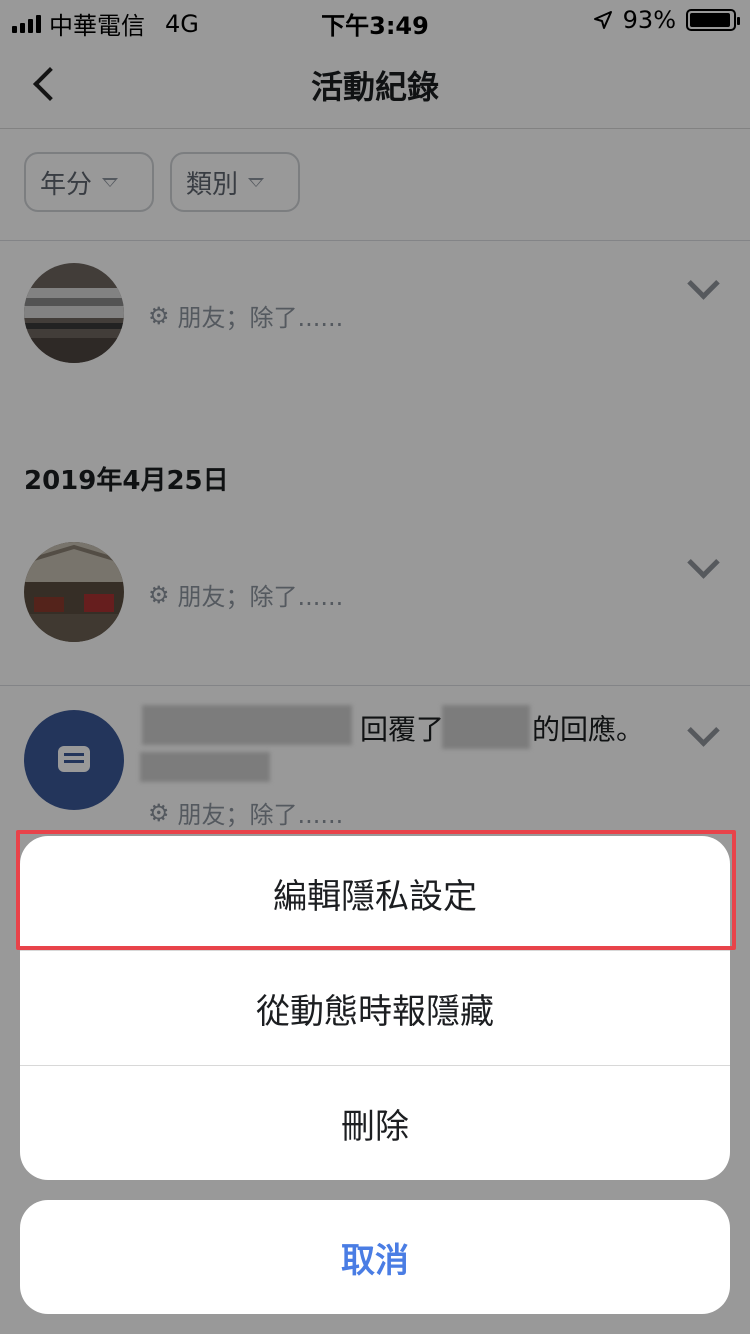 The image size is (750, 1334). Describe the element at coordinates (375, 1008) in the screenshot. I see `hide-from-timeline-button: 從動態時報隱藏` at that location.